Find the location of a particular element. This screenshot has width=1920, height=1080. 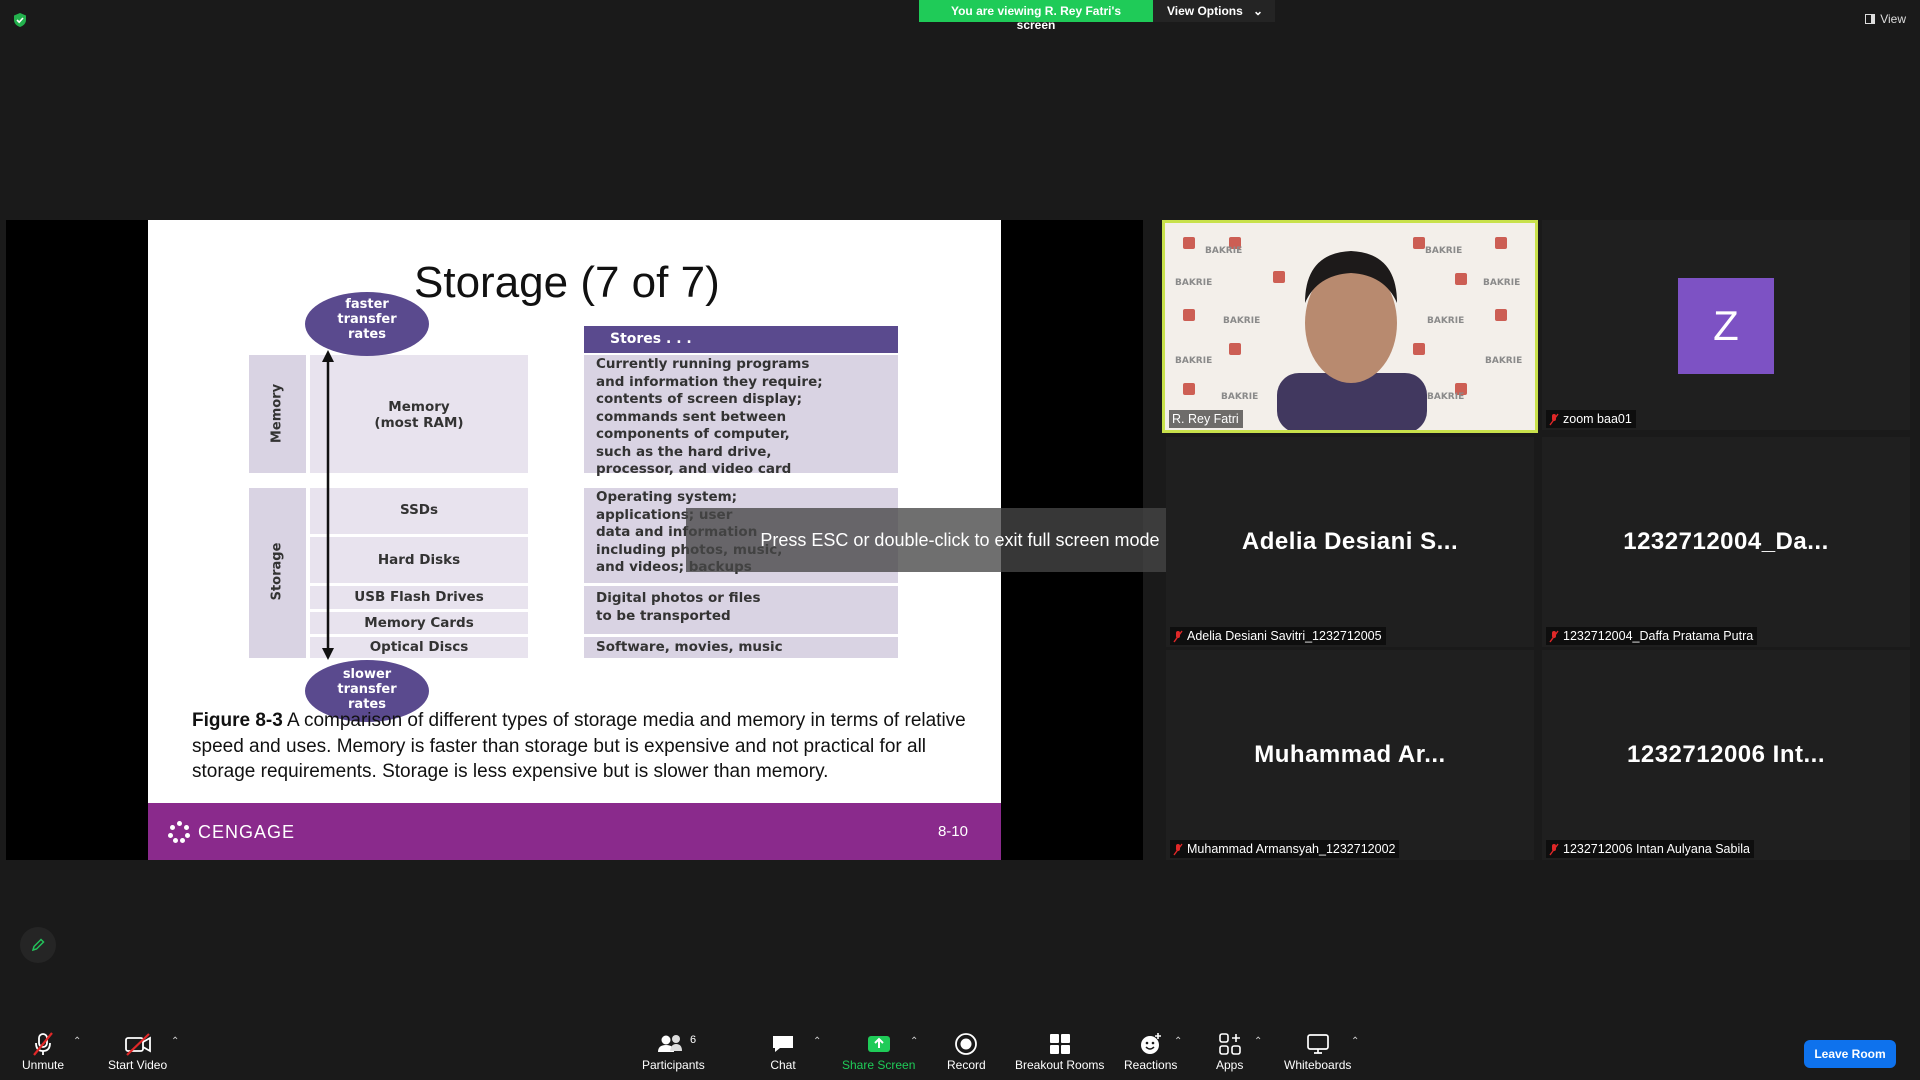

unmute-label: Unmute is located at coordinates (43, 1065).